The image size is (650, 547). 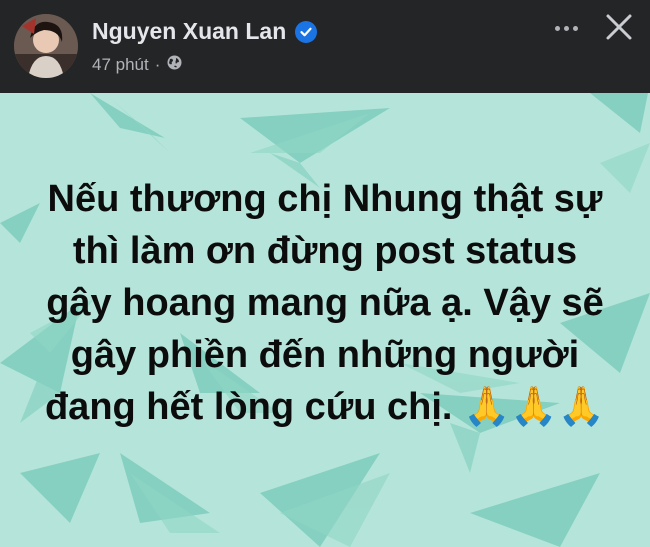 What do you see at coordinates (174, 65) in the screenshot?
I see `globe-icon` at bounding box center [174, 65].